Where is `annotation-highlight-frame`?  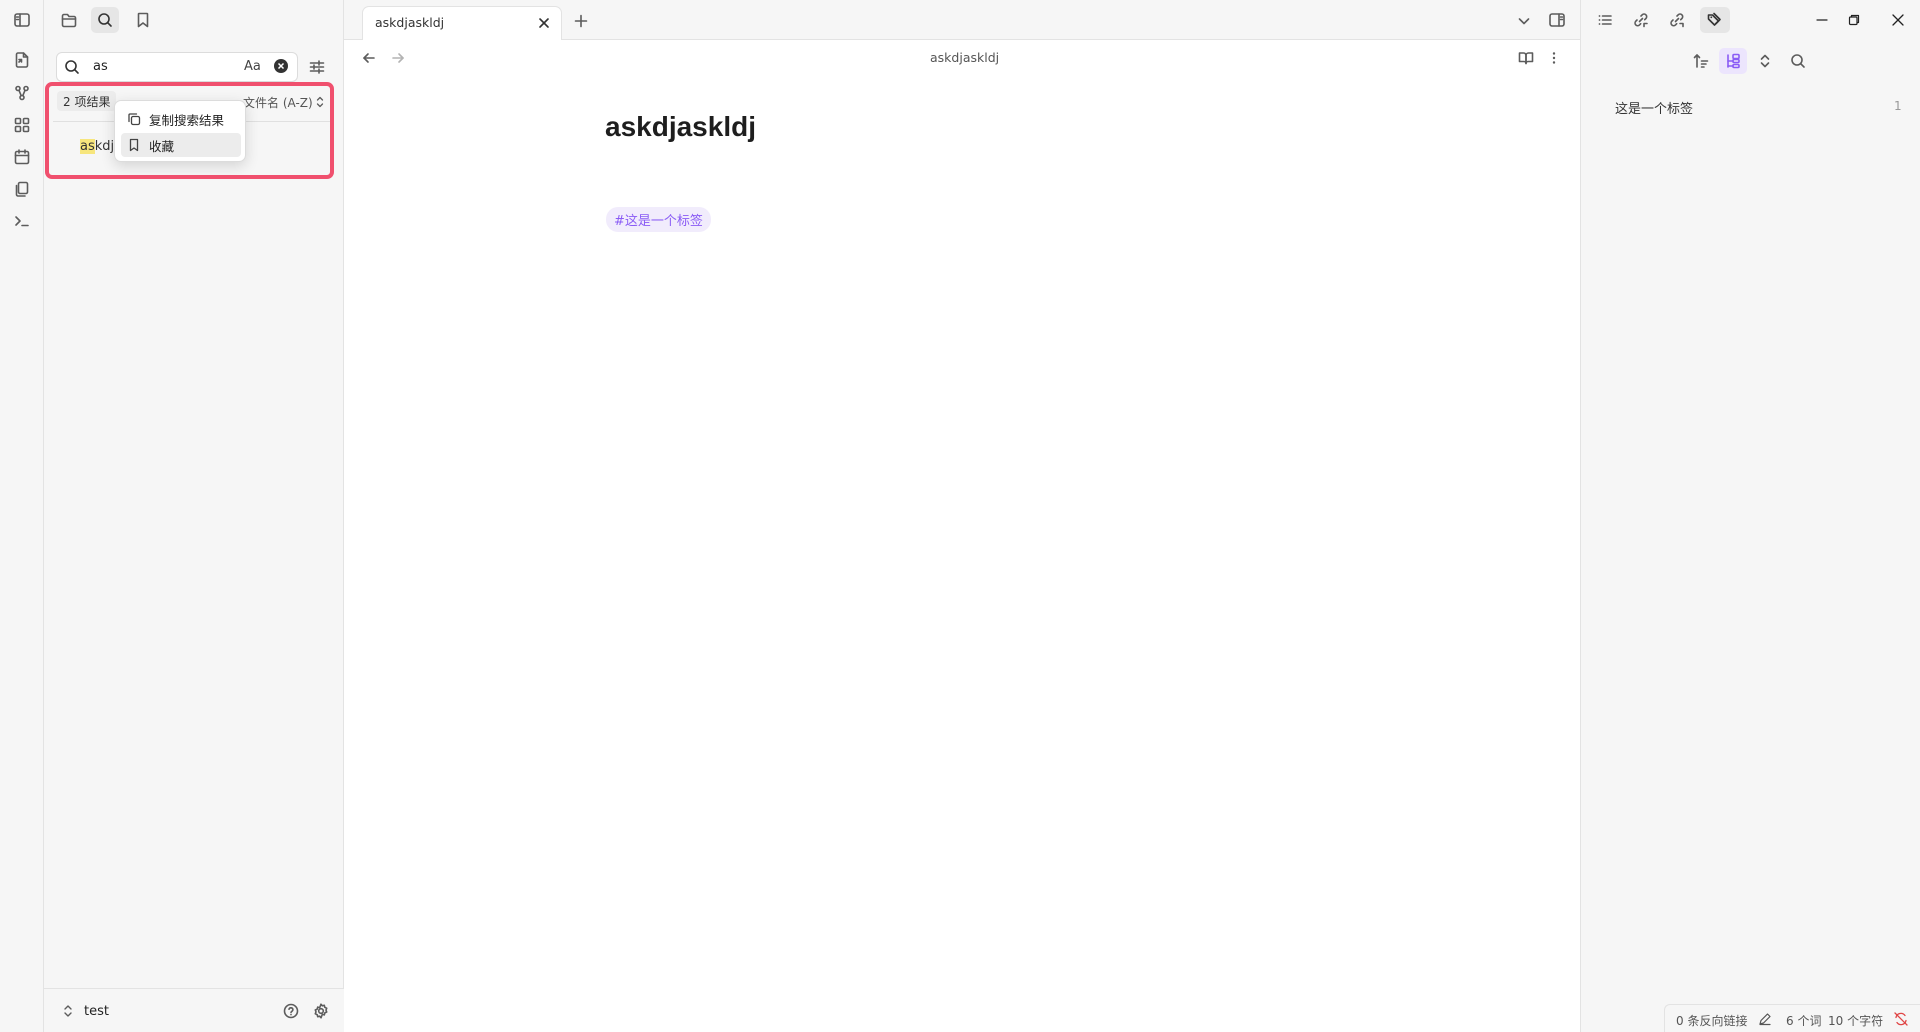
annotation-highlight-frame is located at coordinates (189, 130).